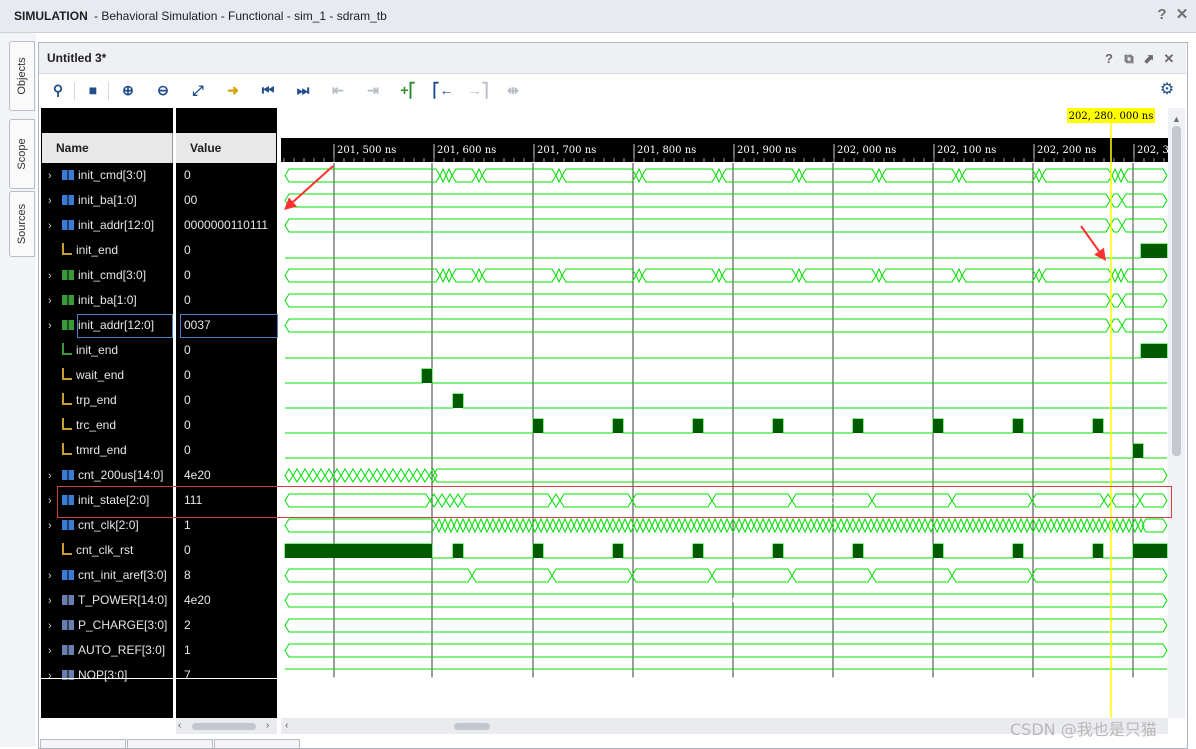  I want to click on signal-name: cnt_clk[2:0], so click(108, 525).